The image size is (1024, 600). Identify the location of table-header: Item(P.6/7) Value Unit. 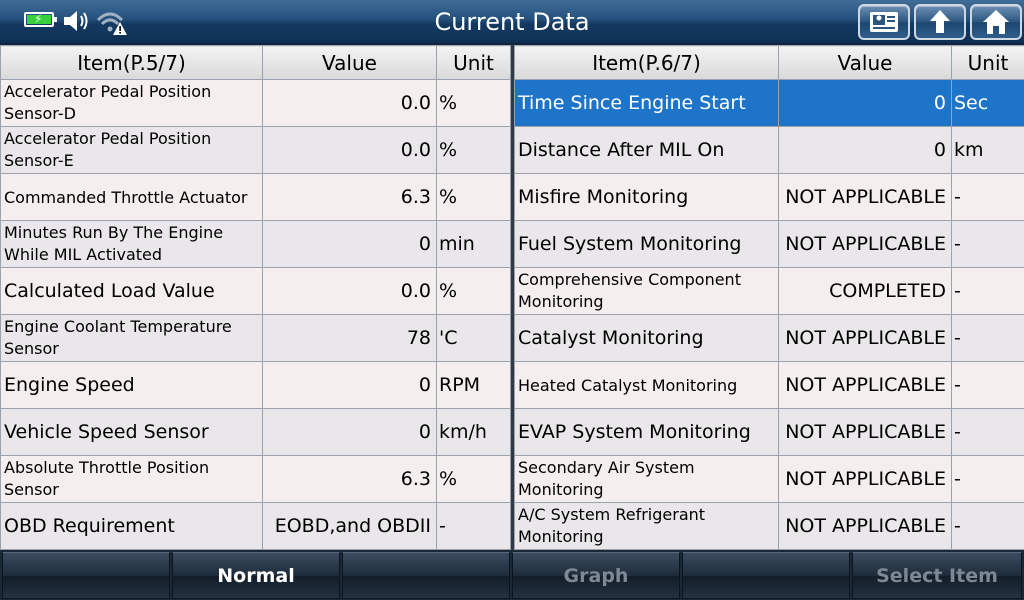
(769, 62).